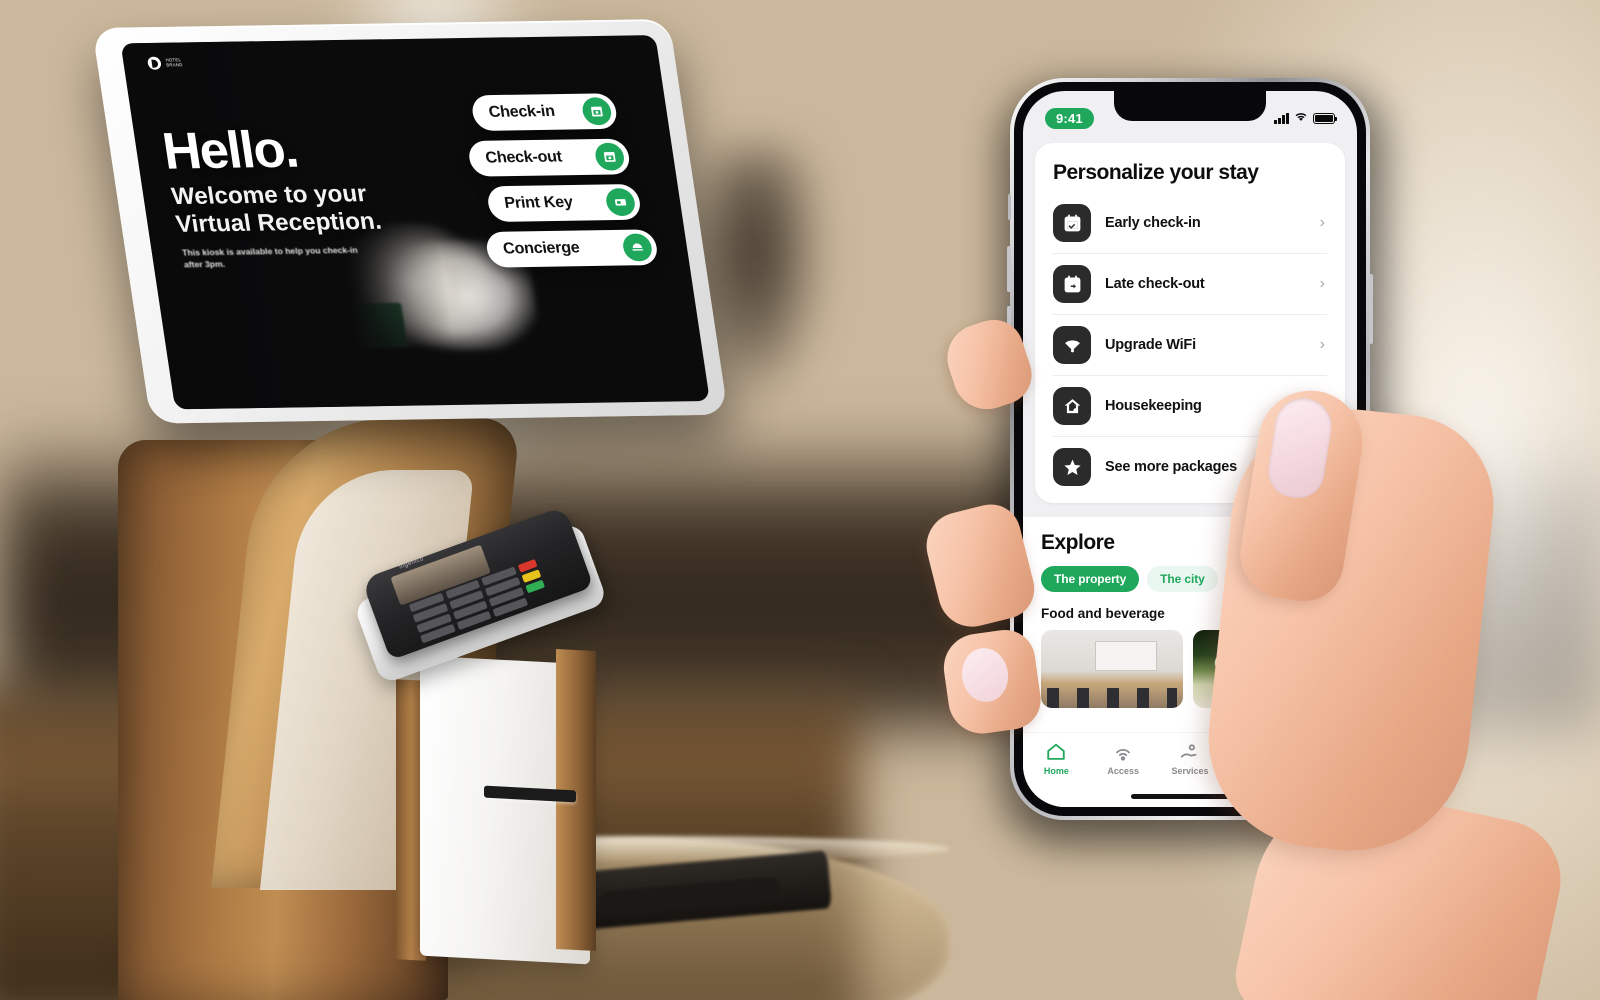 This screenshot has width=1600, height=1000. I want to click on kiosk-printkey-label: Print Key, so click(538, 202).